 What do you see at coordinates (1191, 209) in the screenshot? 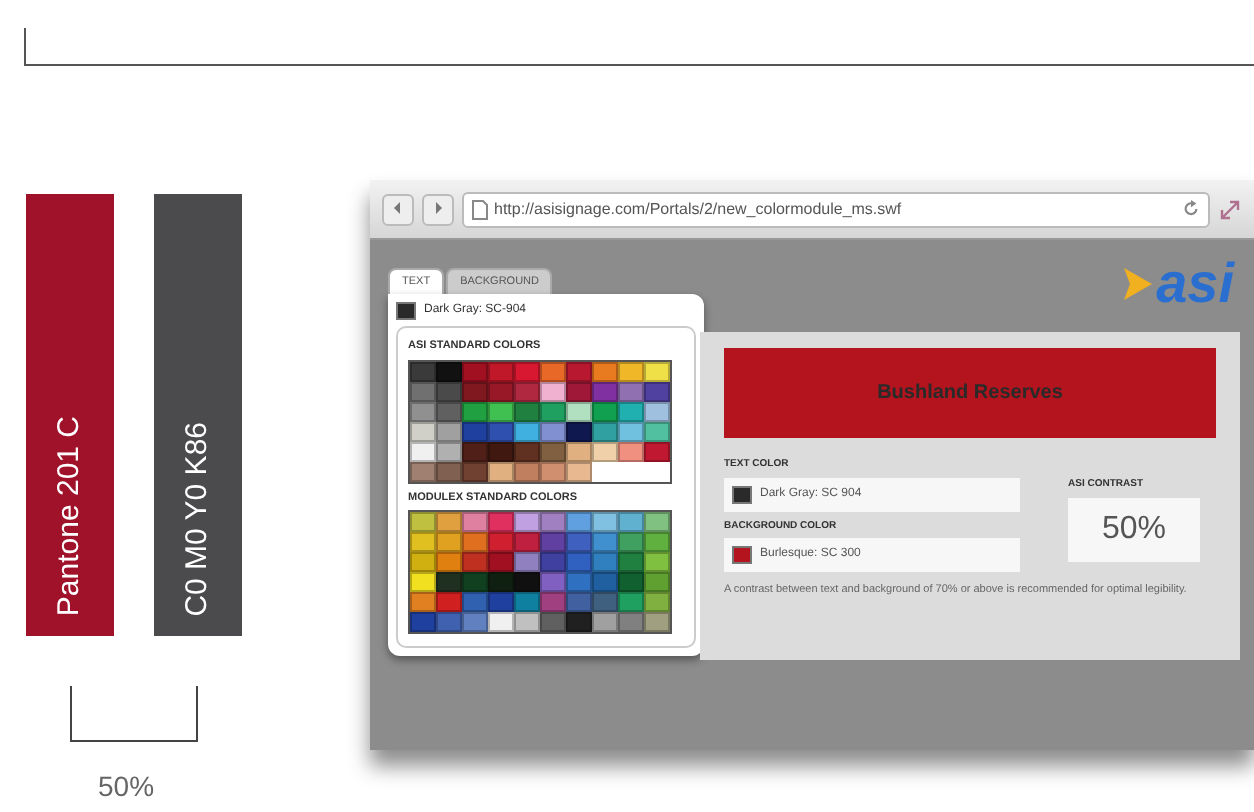
I see `reload-icon` at bounding box center [1191, 209].